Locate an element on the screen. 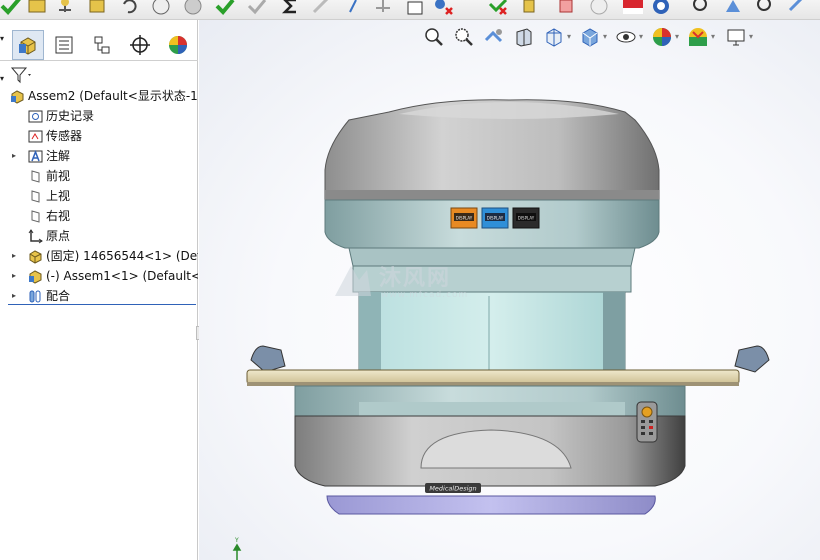  appearance-icon is located at coordinates (567, 8).